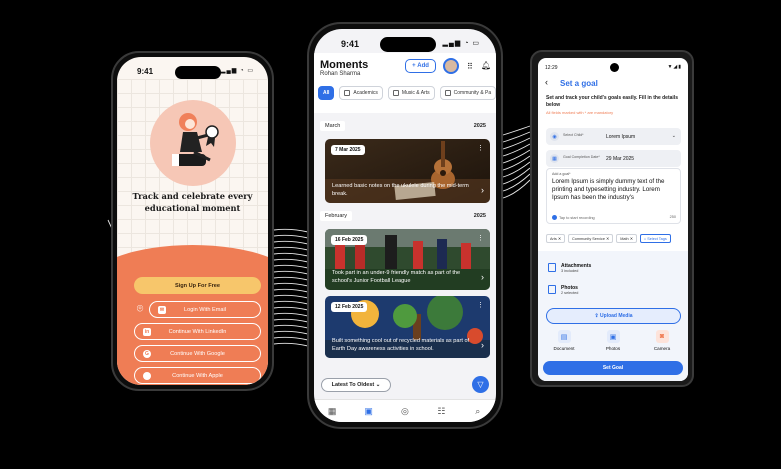  I want to click on login-email-button: ✉ Login With Email, so click(205, 309).